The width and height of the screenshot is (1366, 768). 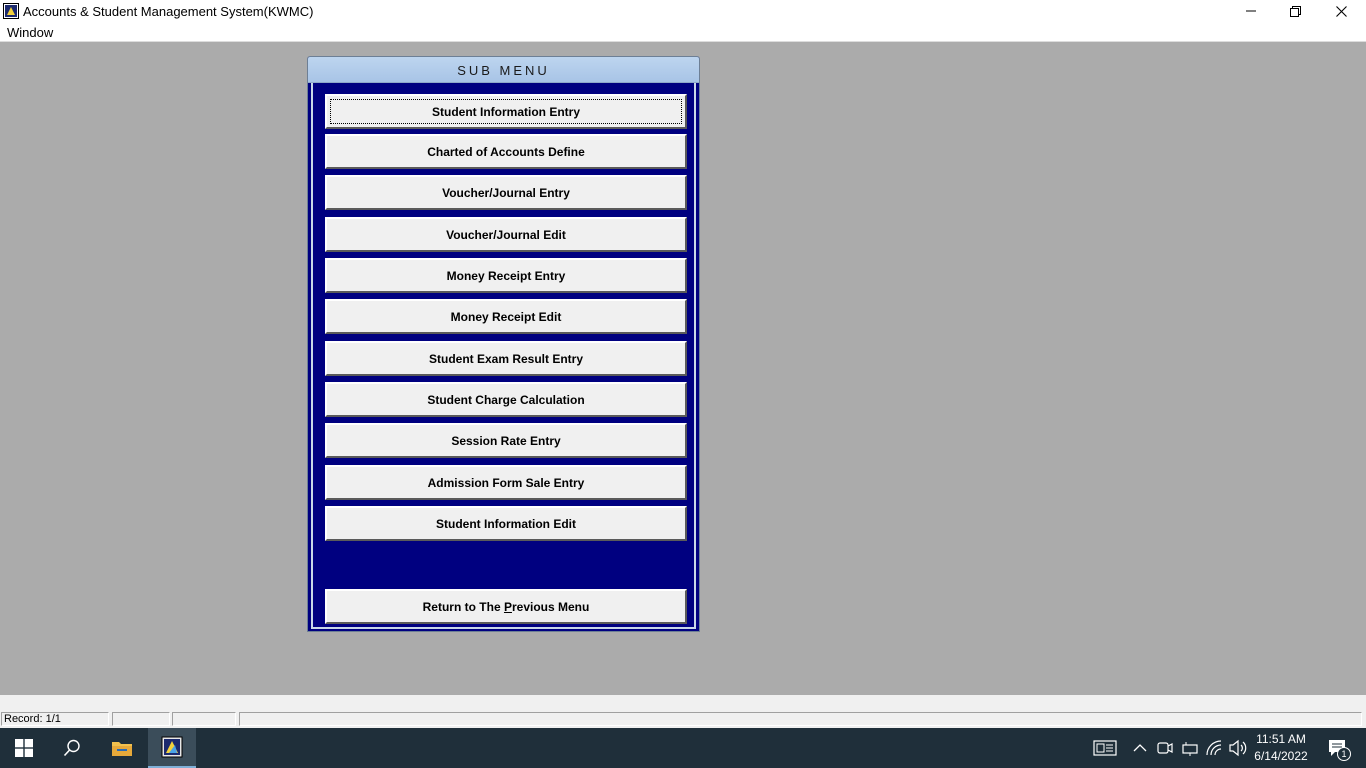 I want to click on voucher-journal-edit-button: Voucher/Journal Edit, so click(x=506, y=234).